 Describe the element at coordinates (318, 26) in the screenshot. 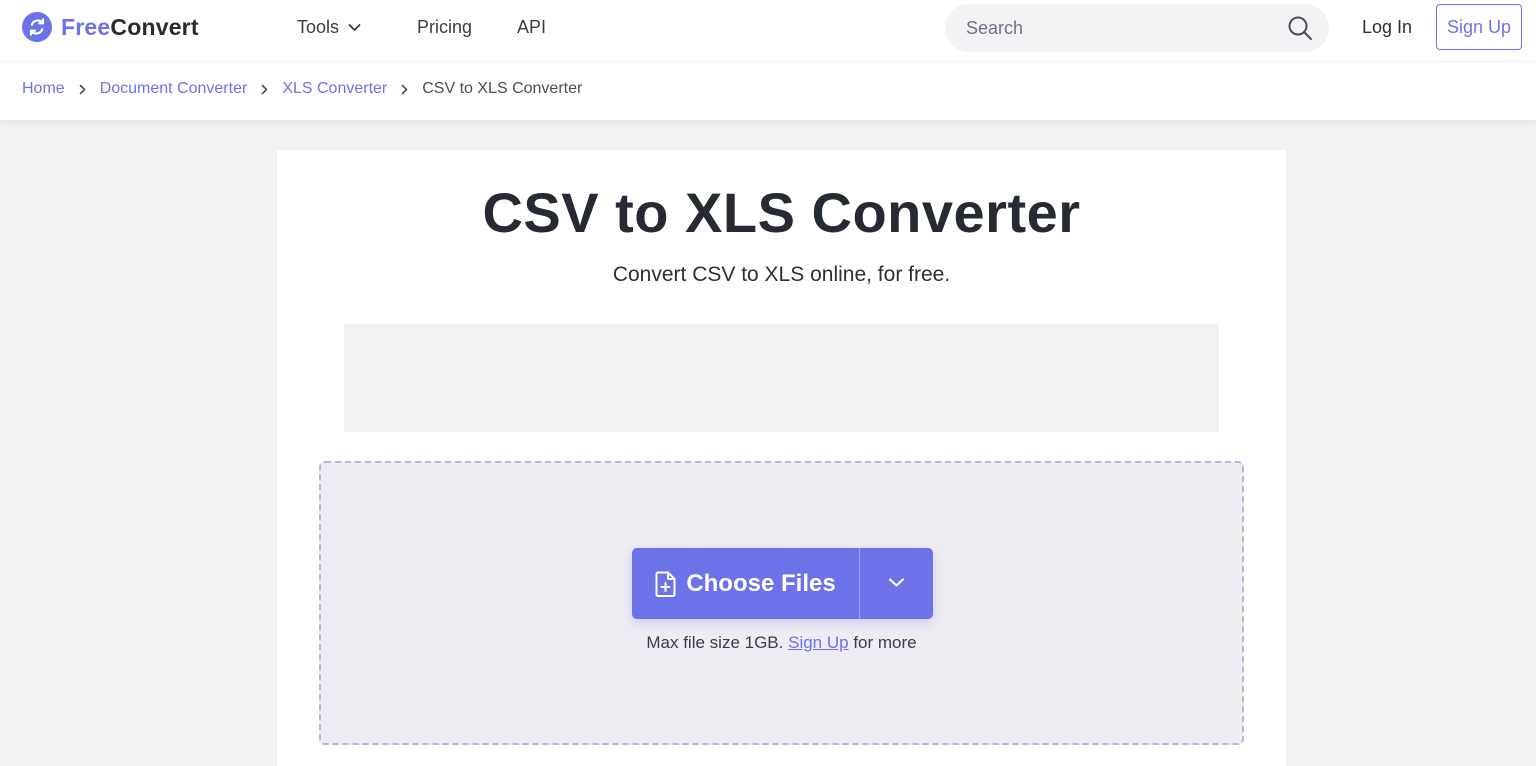

I see `nav-tools-label: Tools` at that location.